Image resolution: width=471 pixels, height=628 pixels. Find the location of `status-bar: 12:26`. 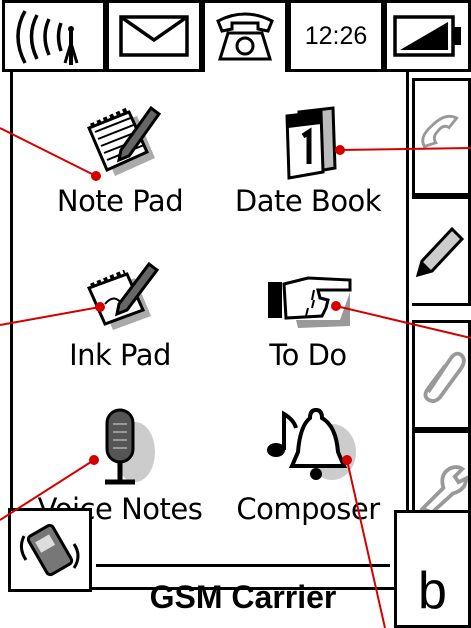

status-bar: 12:26 is located at coordinates (235, 47).